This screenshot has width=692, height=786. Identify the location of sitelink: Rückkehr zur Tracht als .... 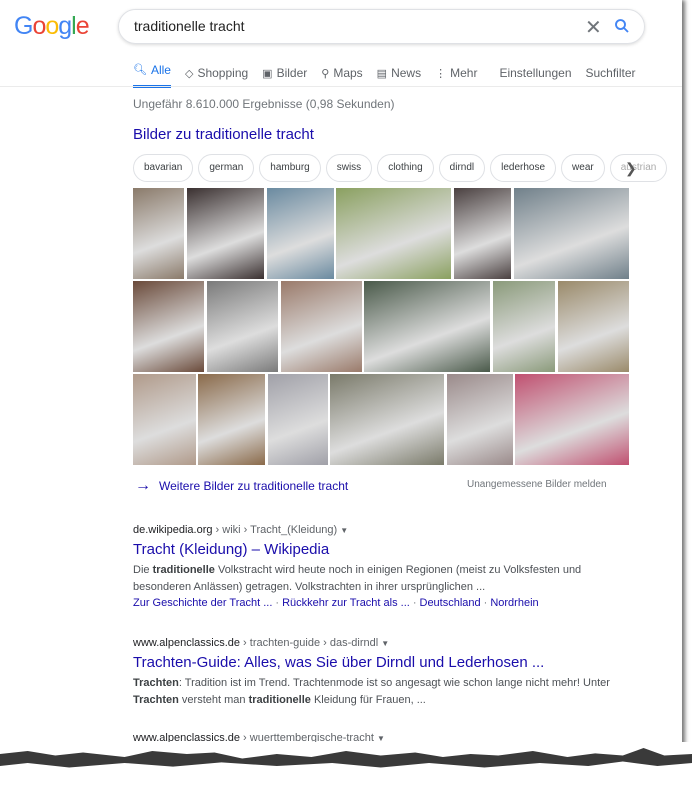
(346, 603).